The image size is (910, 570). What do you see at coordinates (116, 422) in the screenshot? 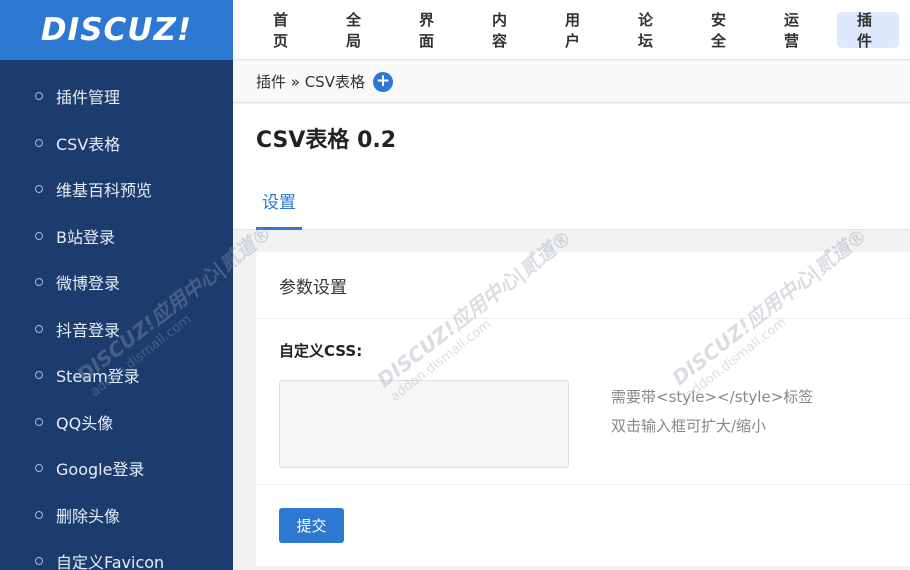
I see `sidebar-item-qq-avatar: QQ头像` at bounding box center [116, 422].